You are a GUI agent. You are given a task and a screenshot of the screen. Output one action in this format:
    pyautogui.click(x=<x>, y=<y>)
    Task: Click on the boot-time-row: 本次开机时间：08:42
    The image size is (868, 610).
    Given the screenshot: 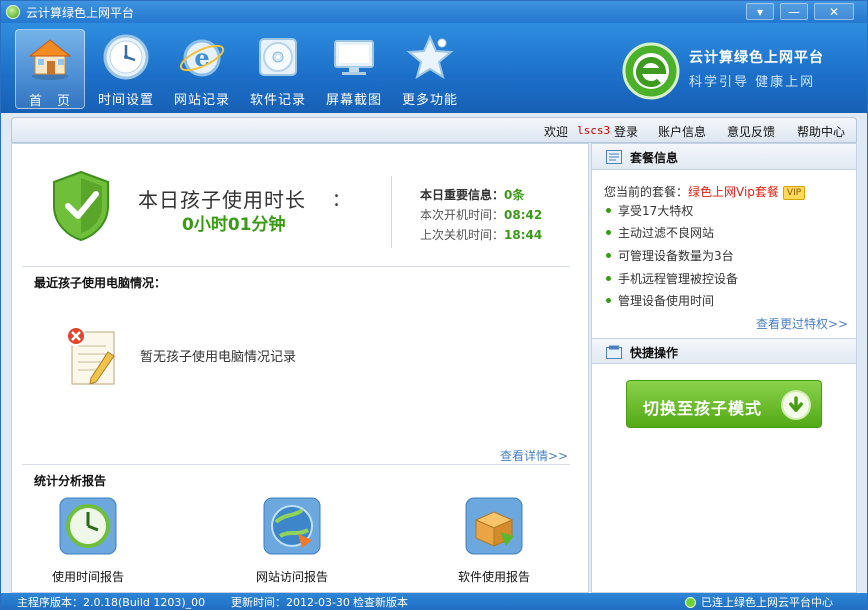 What is the action you would take?
    pyautogui.click(x=481, y=214)
    